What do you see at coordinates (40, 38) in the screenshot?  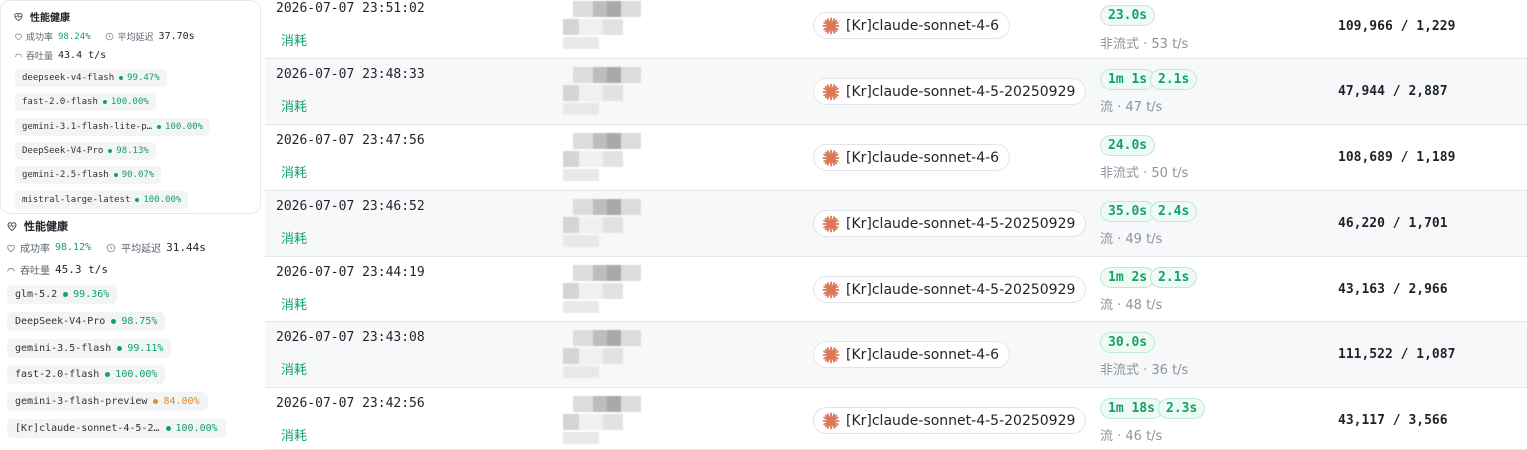 I see `success-rate-label: 成功率` at bounding box center [40, 38].